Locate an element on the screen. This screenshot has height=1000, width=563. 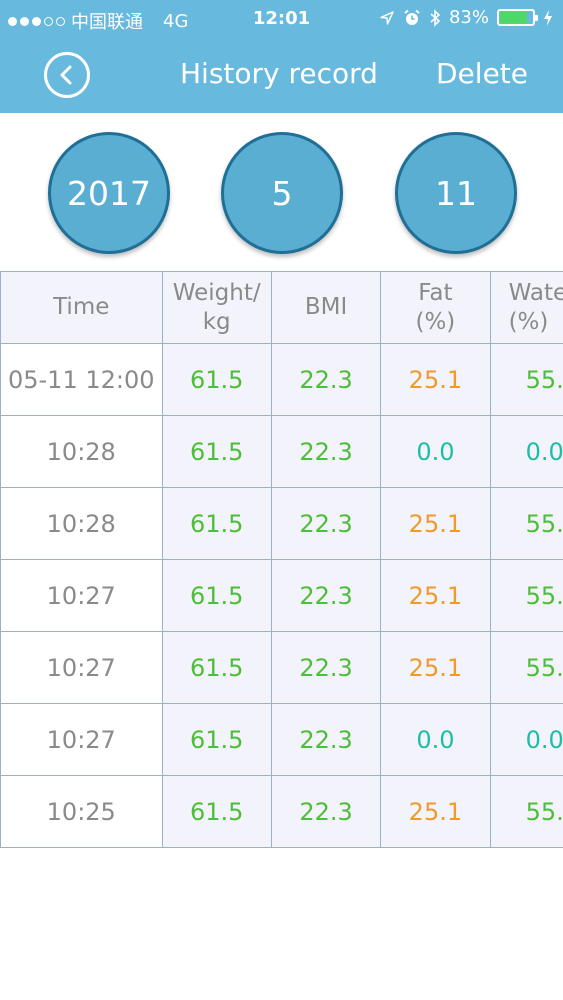
month-selector: 5 is located at coordinates (282, 193).